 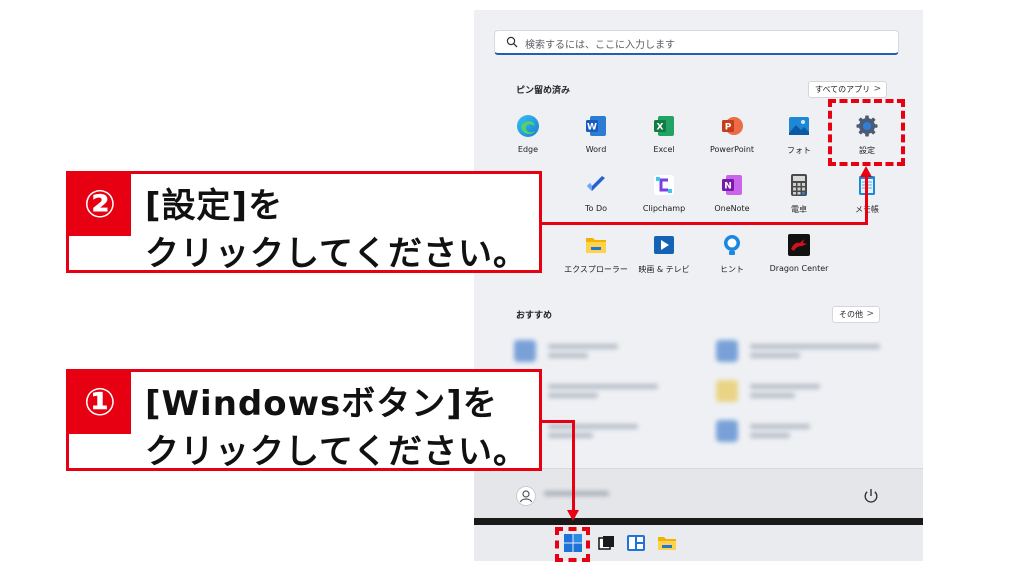 I want to click on app-powerpoint: P PowerPoint, so click(x=732, y=138).